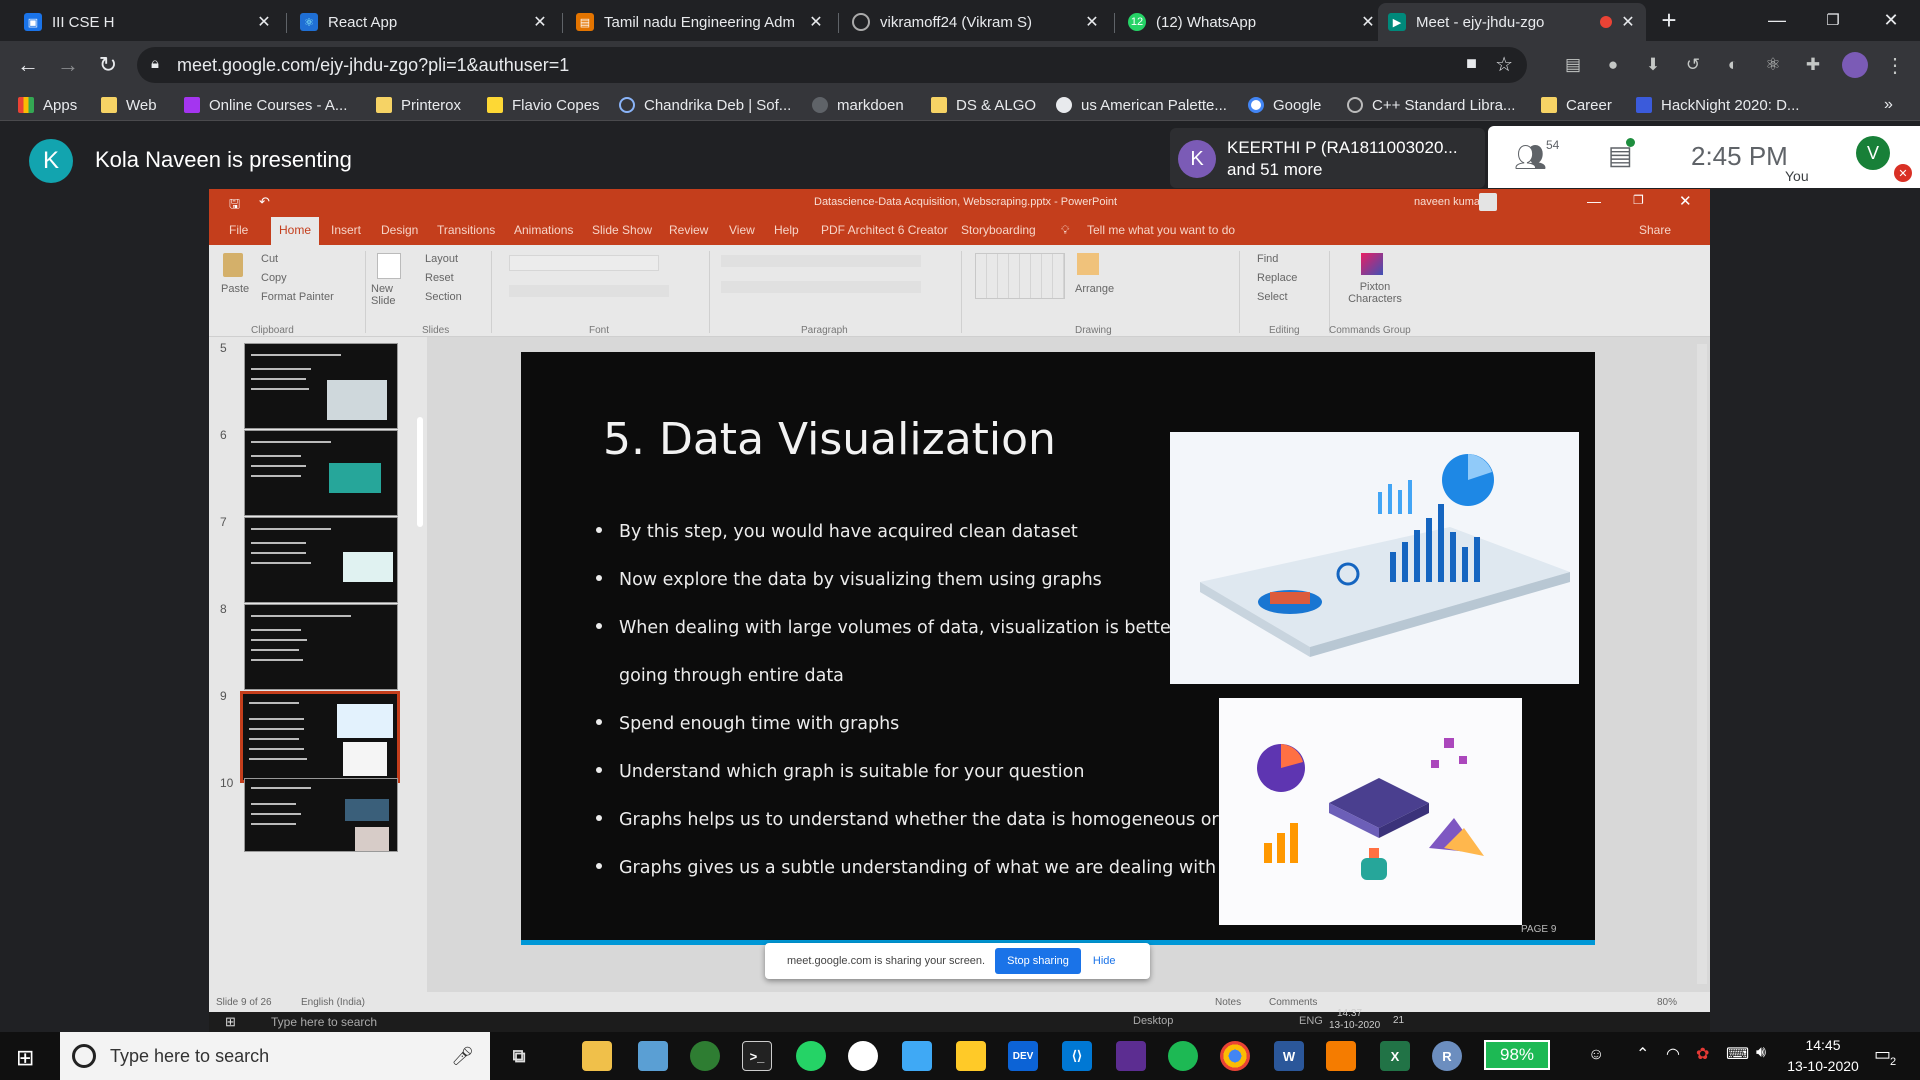 This screenshot has width=1920, height=1080. Describe the element at coordinates (1733, 65) in the screenshot. I see `dark-mode-icon: ◐` at that location.